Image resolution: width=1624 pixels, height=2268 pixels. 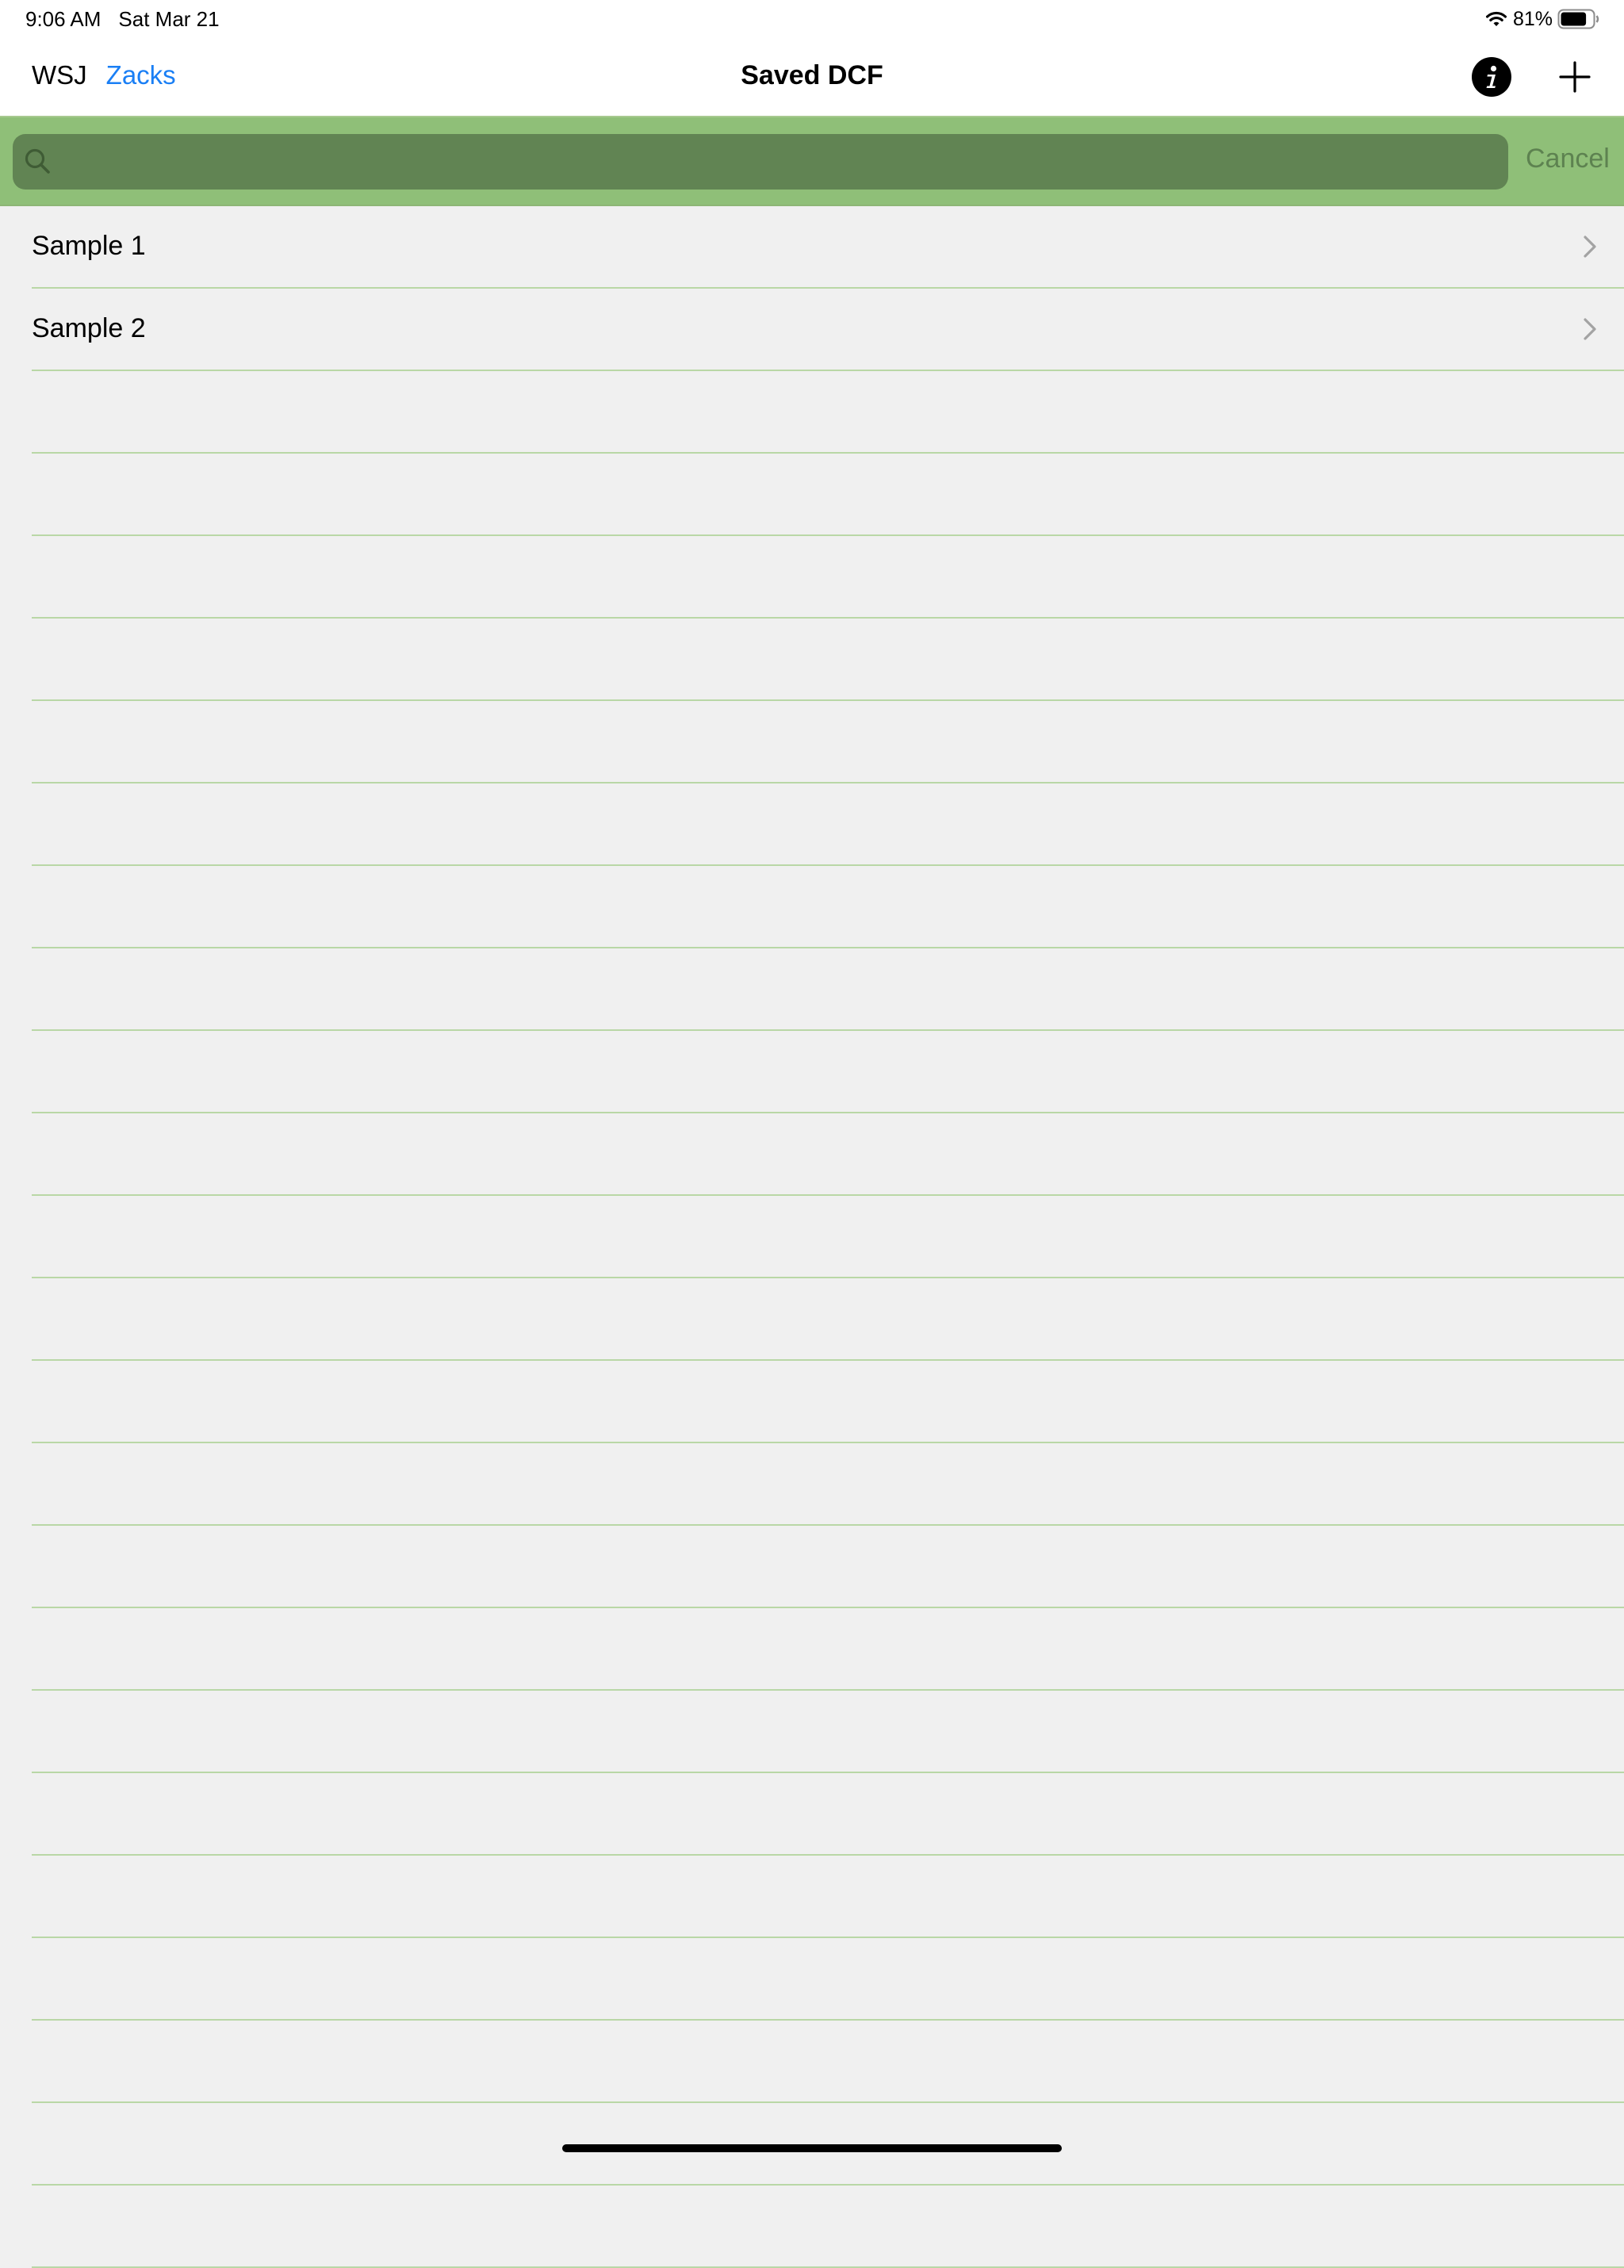 What do you see at coordinates (89, 328) in the screenshot?
I see `list-item-label: Sample 2` at bounding box center [89, 328].